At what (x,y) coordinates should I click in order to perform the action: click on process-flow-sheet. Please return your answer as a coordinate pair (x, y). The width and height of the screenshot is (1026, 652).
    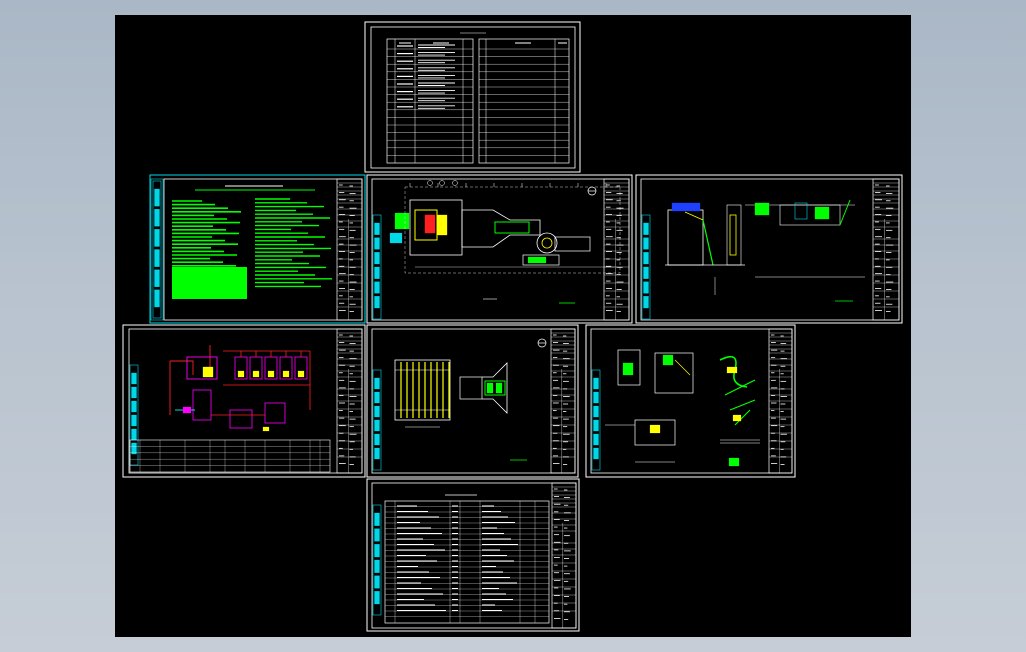
    Looking at the image, I should click on (244, 401).